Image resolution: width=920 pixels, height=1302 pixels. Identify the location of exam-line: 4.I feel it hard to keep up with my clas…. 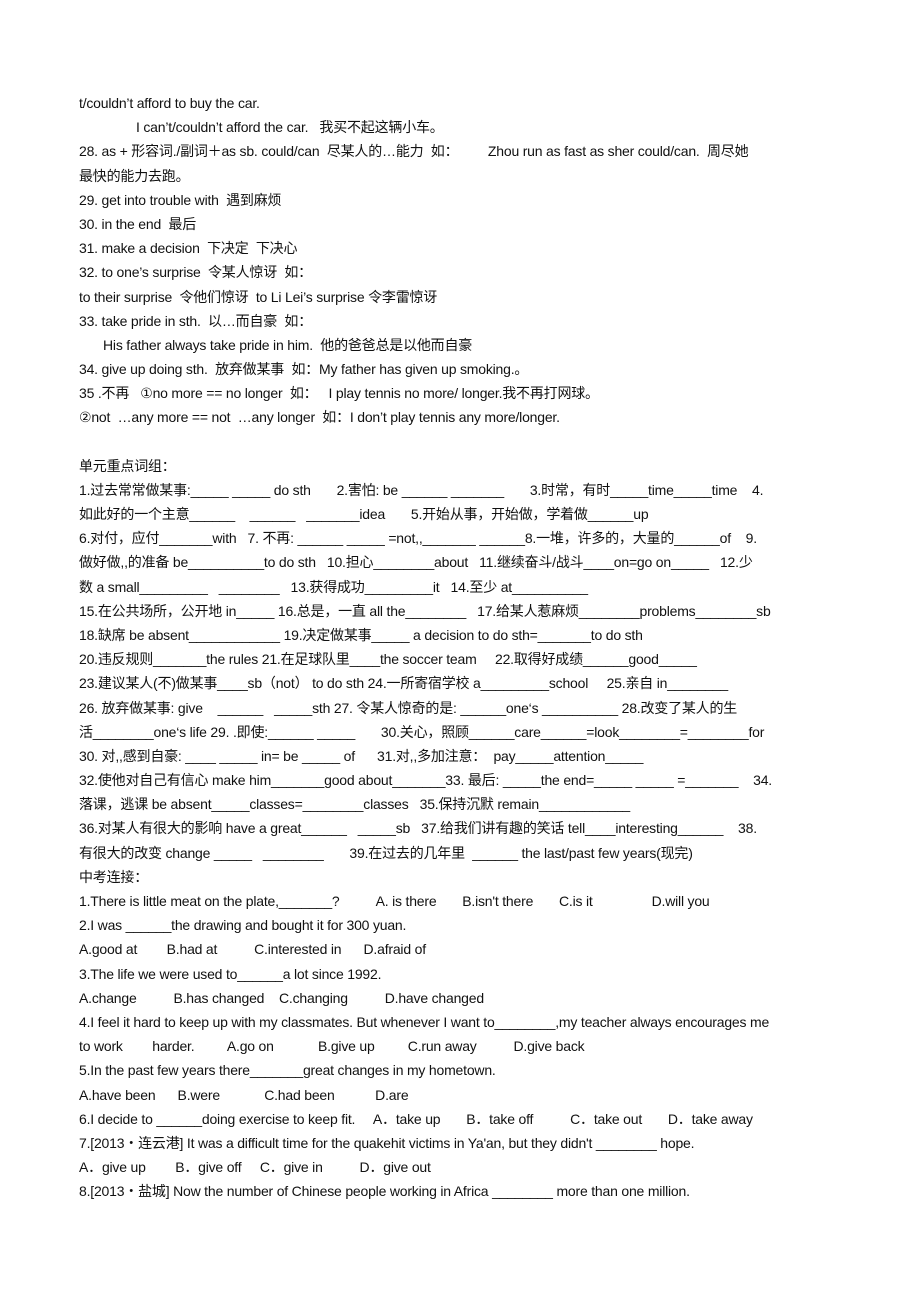
(424, 1021).